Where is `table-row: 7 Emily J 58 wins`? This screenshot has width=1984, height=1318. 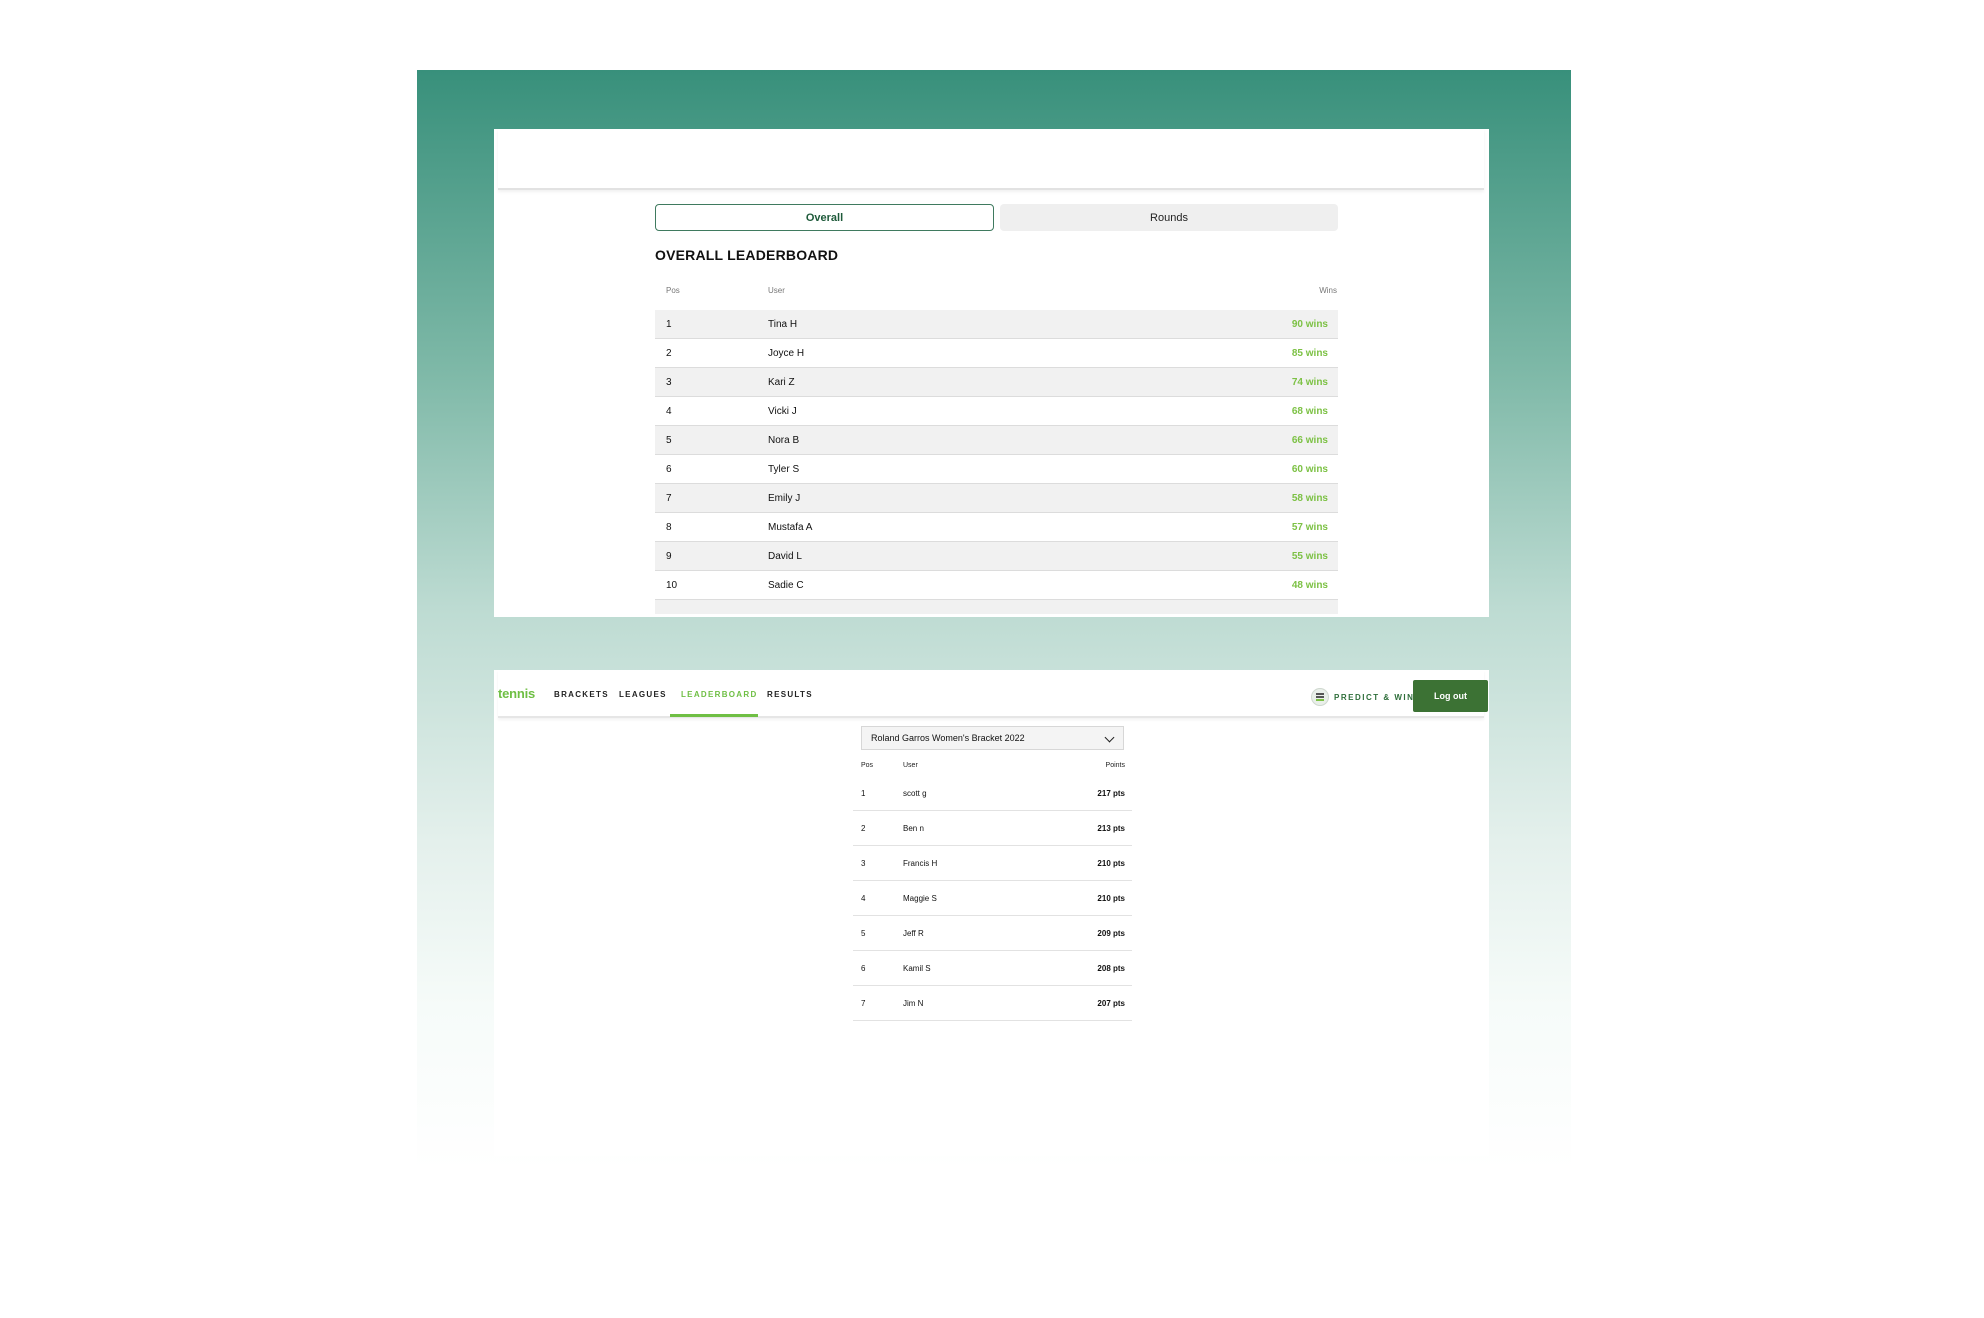
table-row: 7 Emily J 58 wins is located at coordinates (996, 498).